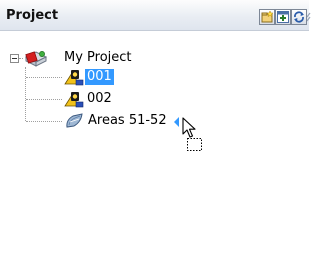  Describe the element at coordinates (309, 17) in the screenshot. I see `chevron-overflow-icon` at that location.